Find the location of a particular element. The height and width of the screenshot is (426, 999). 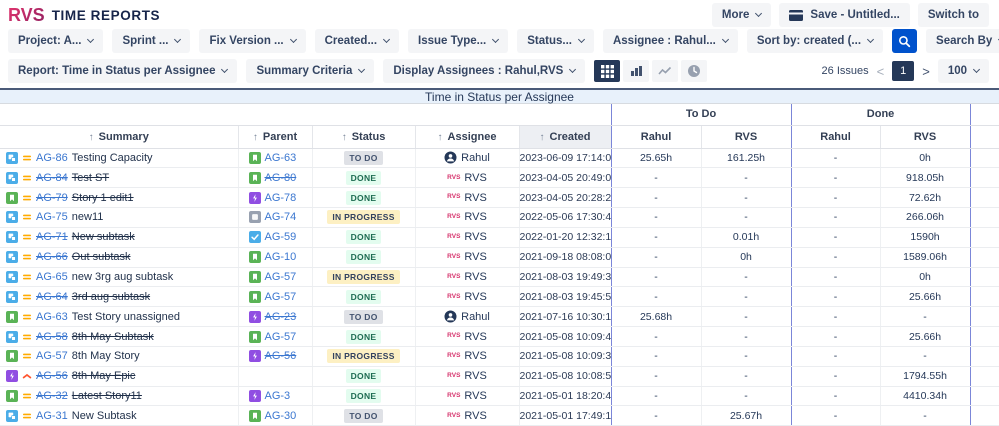

column-header-summary: ↑ Summary is located at coordinates (119, 137).